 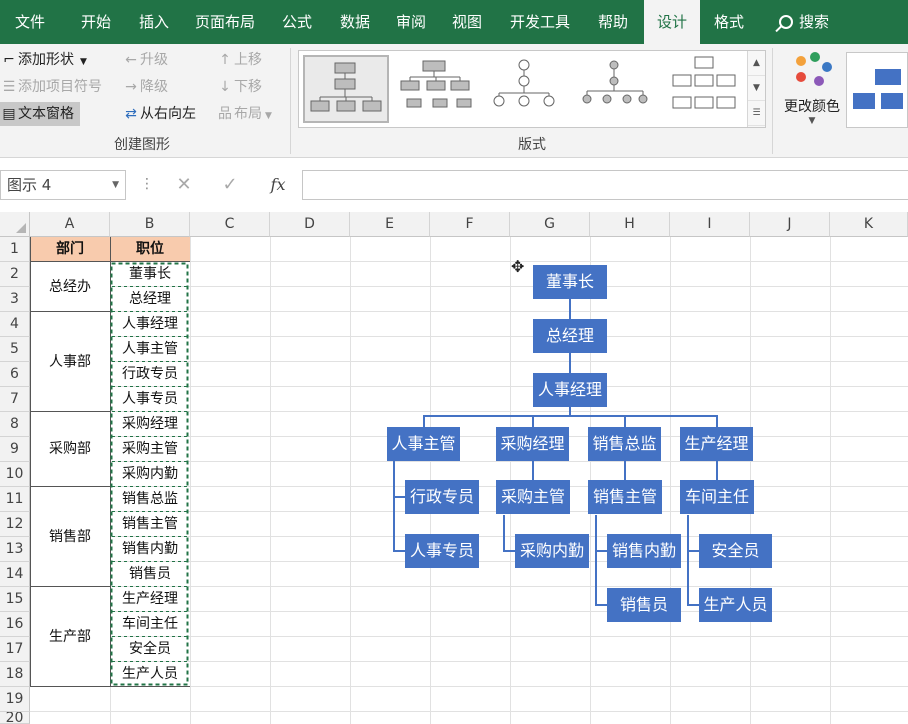 I want to click on gallery-scroll-up: ▲, so click(x=756, y=63).